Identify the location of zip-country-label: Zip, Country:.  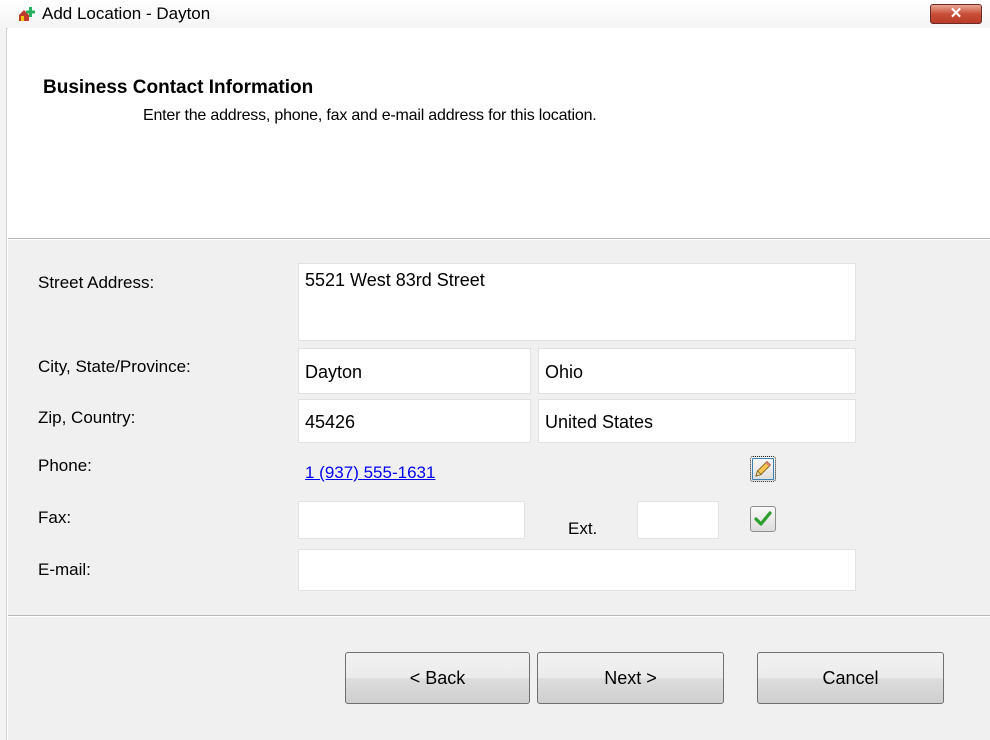
(87, 417).